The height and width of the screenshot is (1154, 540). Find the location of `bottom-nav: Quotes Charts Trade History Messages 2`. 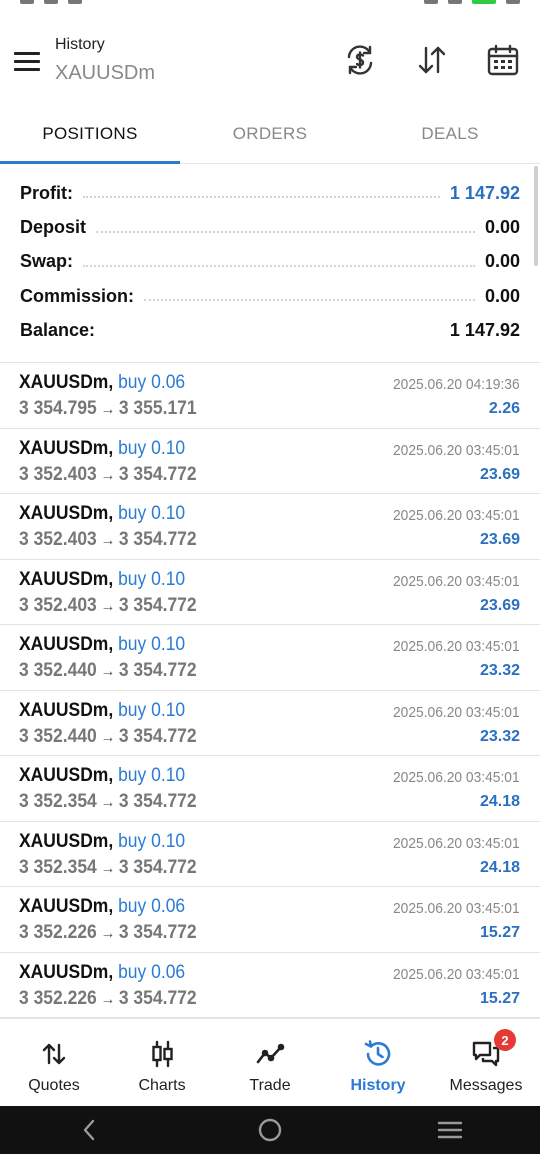

bottom-nav: Quotes Charts Trade History Messages 2 is located at coordinates (270, 1062).